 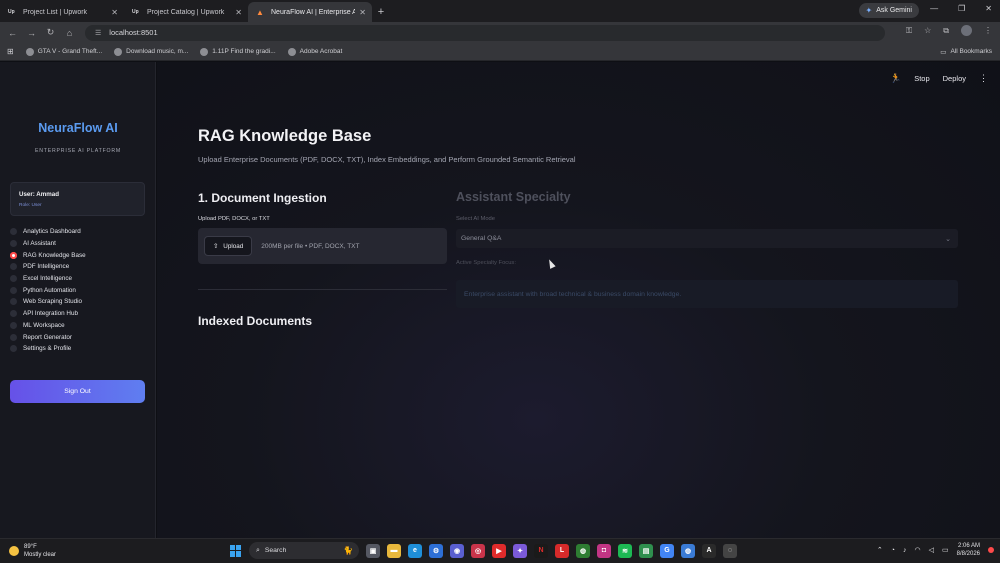 I want to click on browser-tab-neuraflow: ▲ NeuraFlow AI | Enterprise AI A... ✕, so click(x=310, y=12).